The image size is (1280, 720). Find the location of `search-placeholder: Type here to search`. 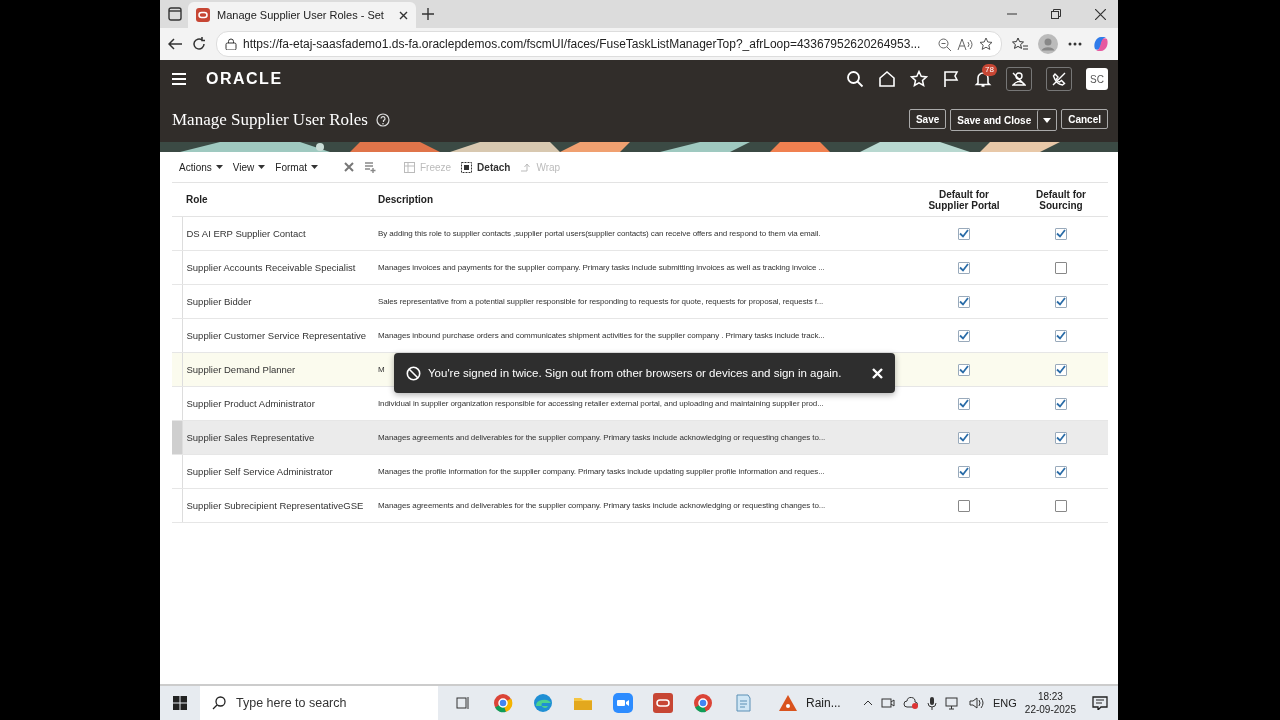

search-placeholder: Type here to search is located at coordinates (291, 703).